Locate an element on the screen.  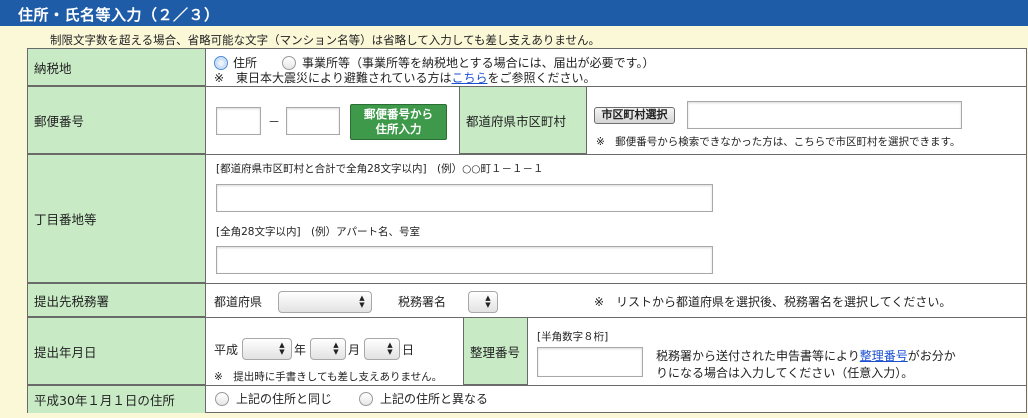
day-select: ▲ ▼ is located at coordinates (382, 349).